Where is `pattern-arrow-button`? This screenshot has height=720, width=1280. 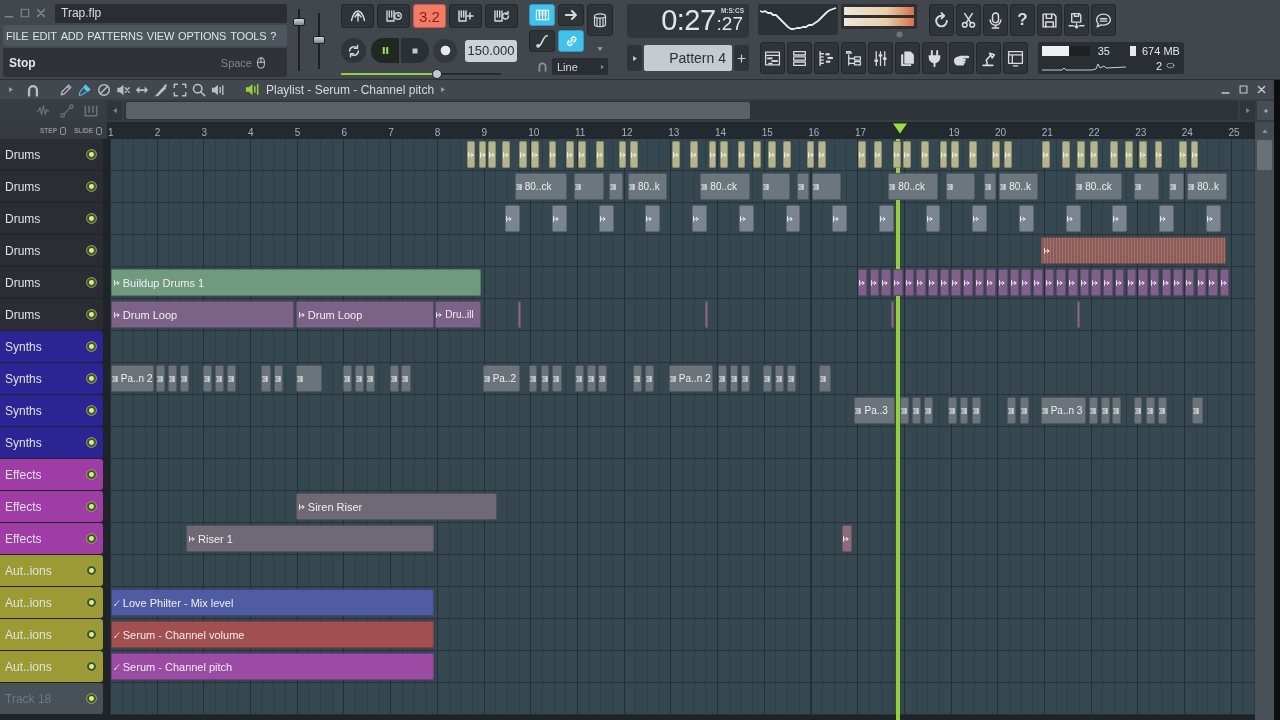 pattern-arrow-button is located at coordinates (634, 58).